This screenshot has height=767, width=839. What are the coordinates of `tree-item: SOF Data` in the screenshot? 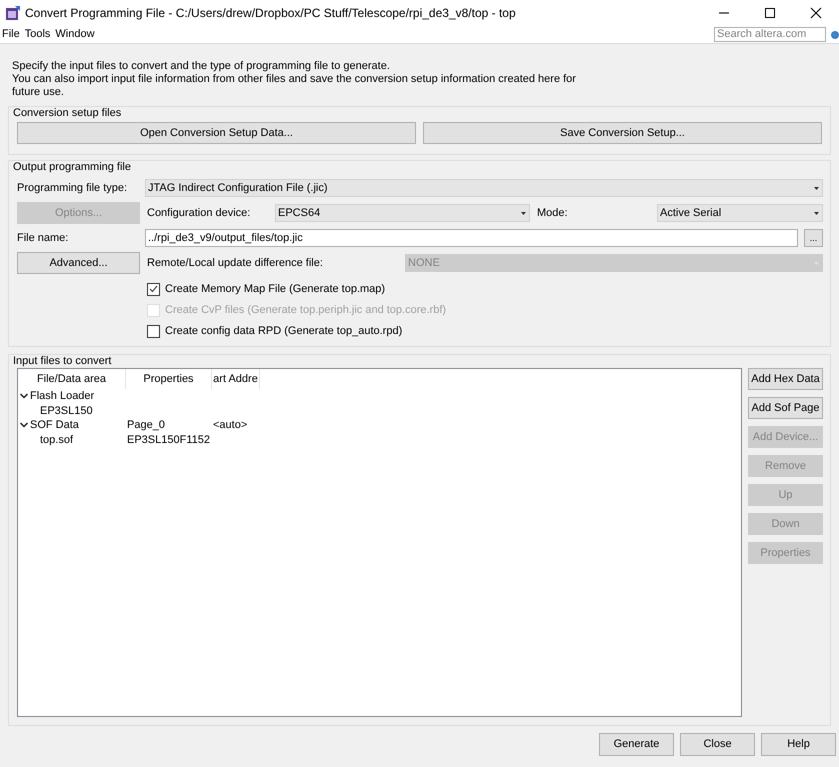 It's located at (54, 425).